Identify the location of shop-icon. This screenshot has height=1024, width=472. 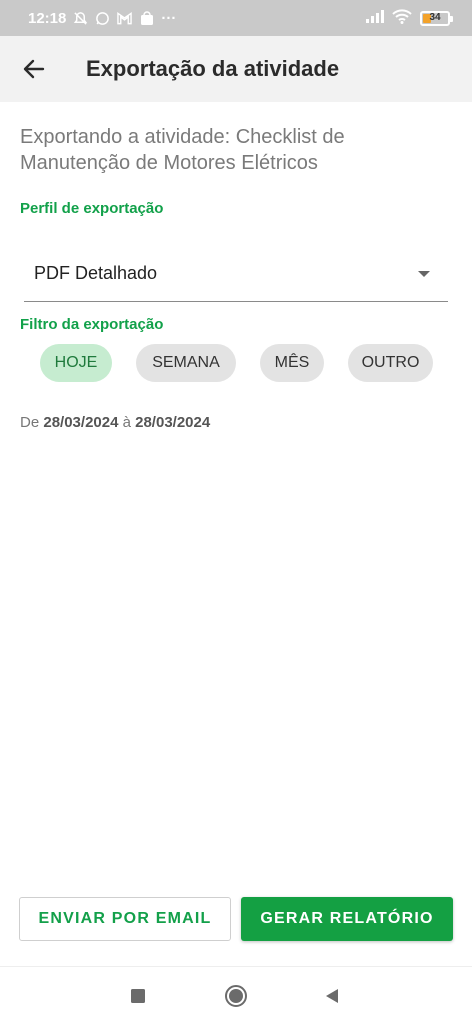
(146, 18).